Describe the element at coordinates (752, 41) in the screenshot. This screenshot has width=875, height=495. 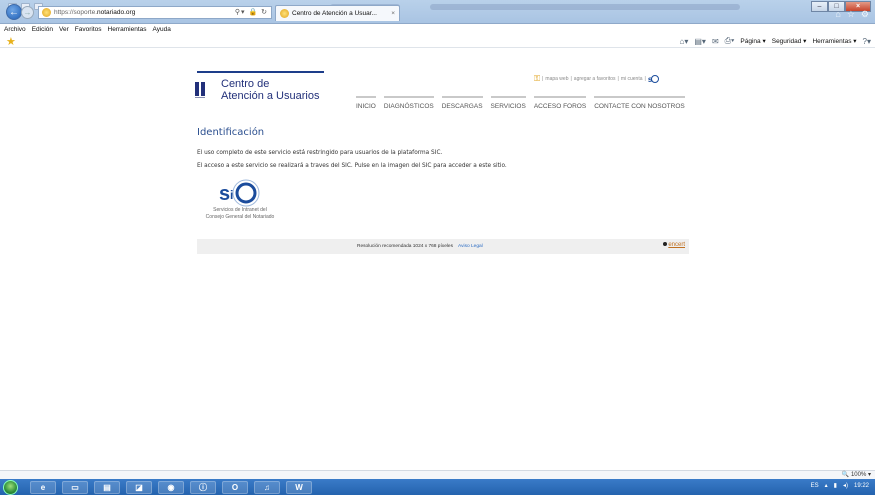
I see `command-pagina: Página ▾` at that location.